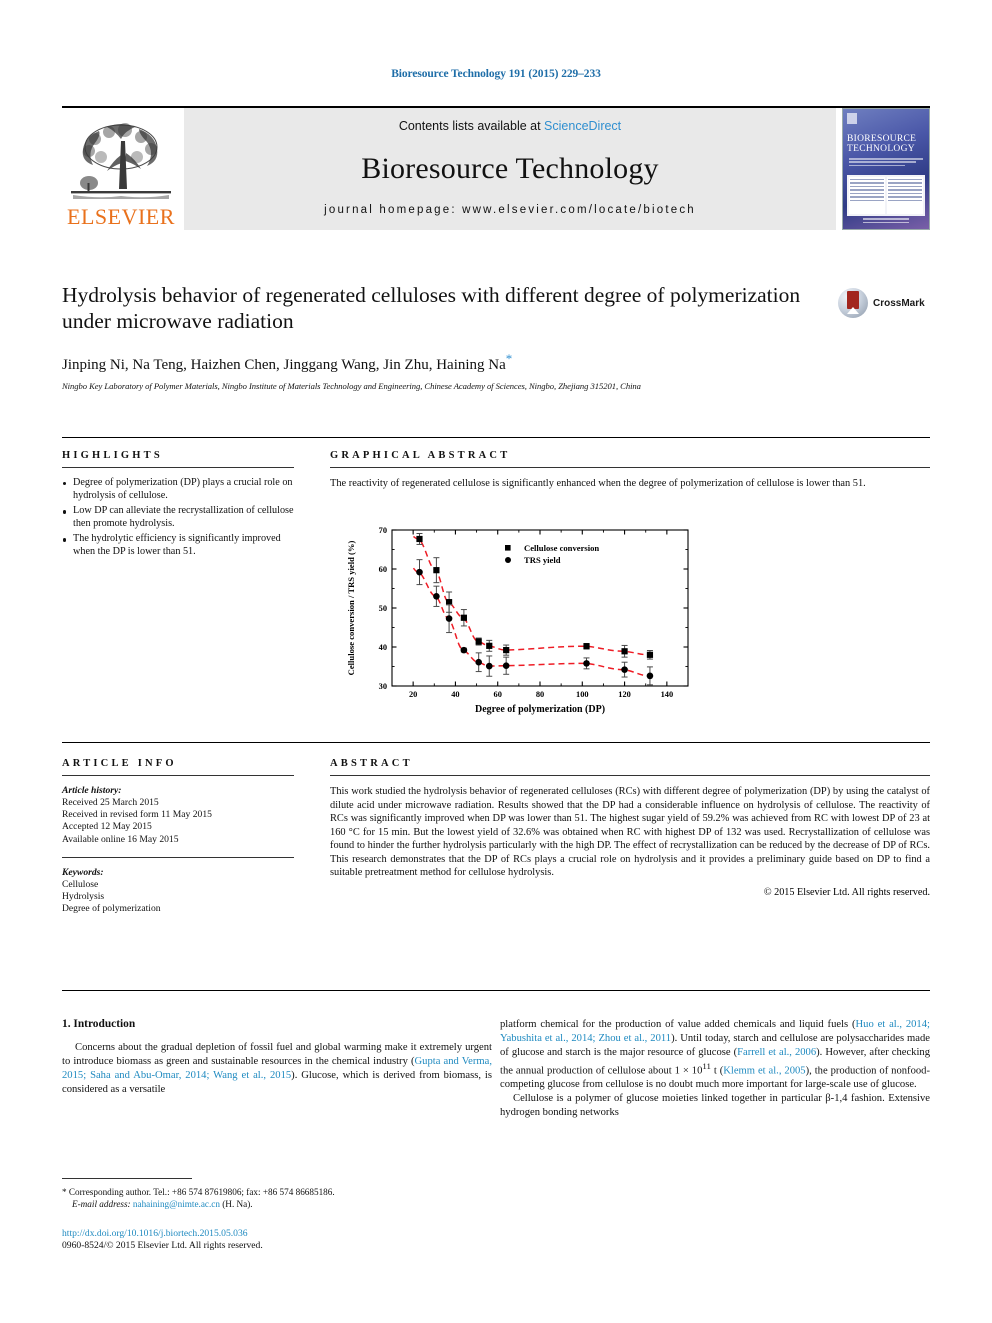  I want to click on legend-label: Cellulose conversion, so click(561, 548).